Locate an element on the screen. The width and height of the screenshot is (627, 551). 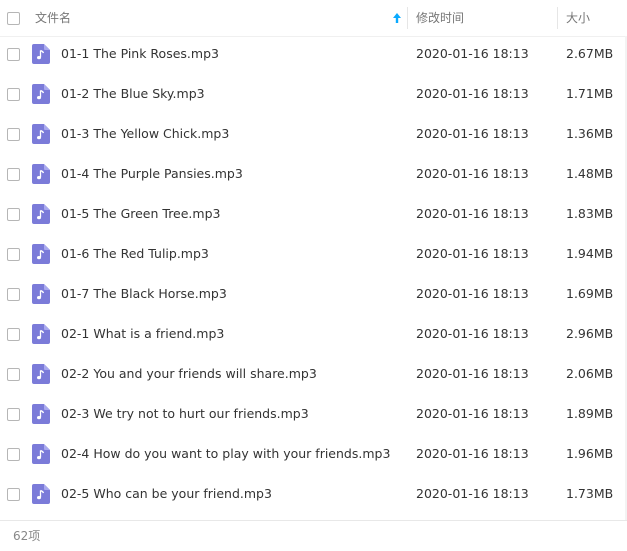
file-name: 01-4 The Purple Pansies.mp3 is located at coordinates (152, 174).